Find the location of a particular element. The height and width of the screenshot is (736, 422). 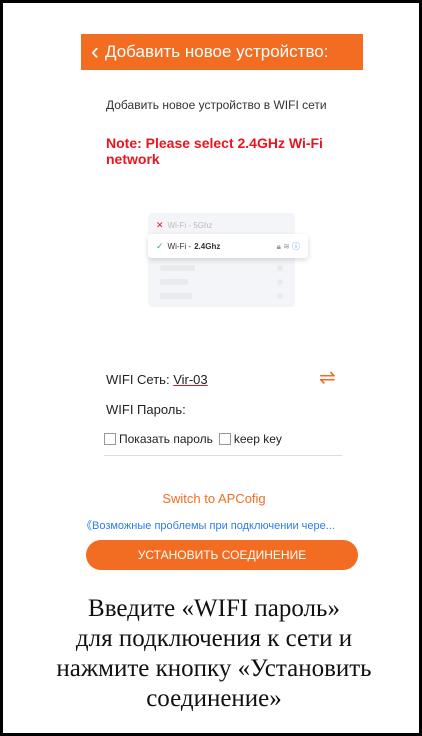

wifi-24-row: ✓ Wi-Fi - 2.4Ghz 🔒︎ ≋ ⓘ is located at coordinates (228, 246).